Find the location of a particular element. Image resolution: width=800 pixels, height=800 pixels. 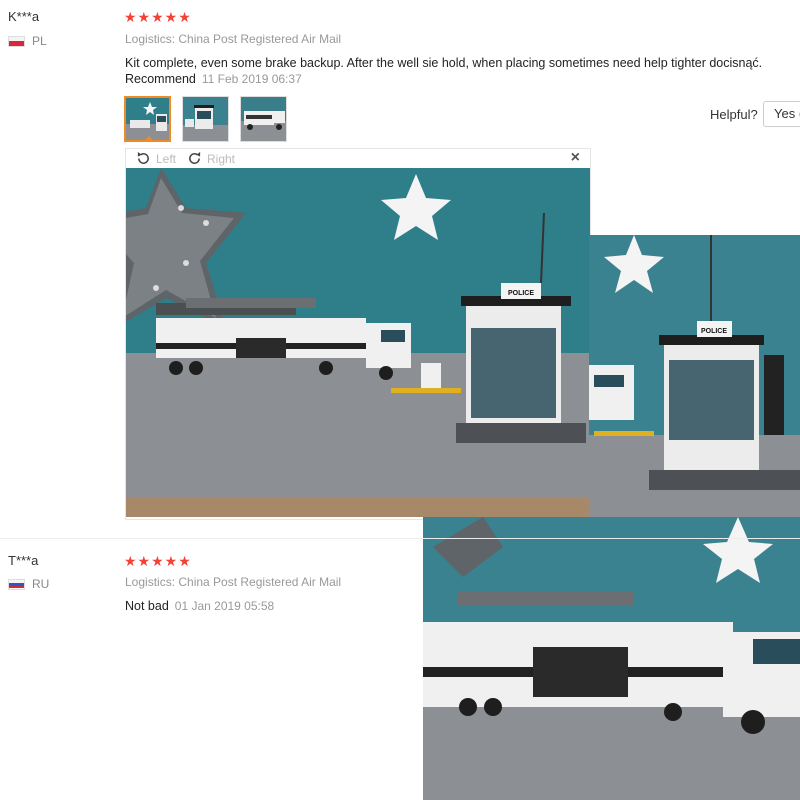

rotate-left-icon is located at coordinates (143, 157).